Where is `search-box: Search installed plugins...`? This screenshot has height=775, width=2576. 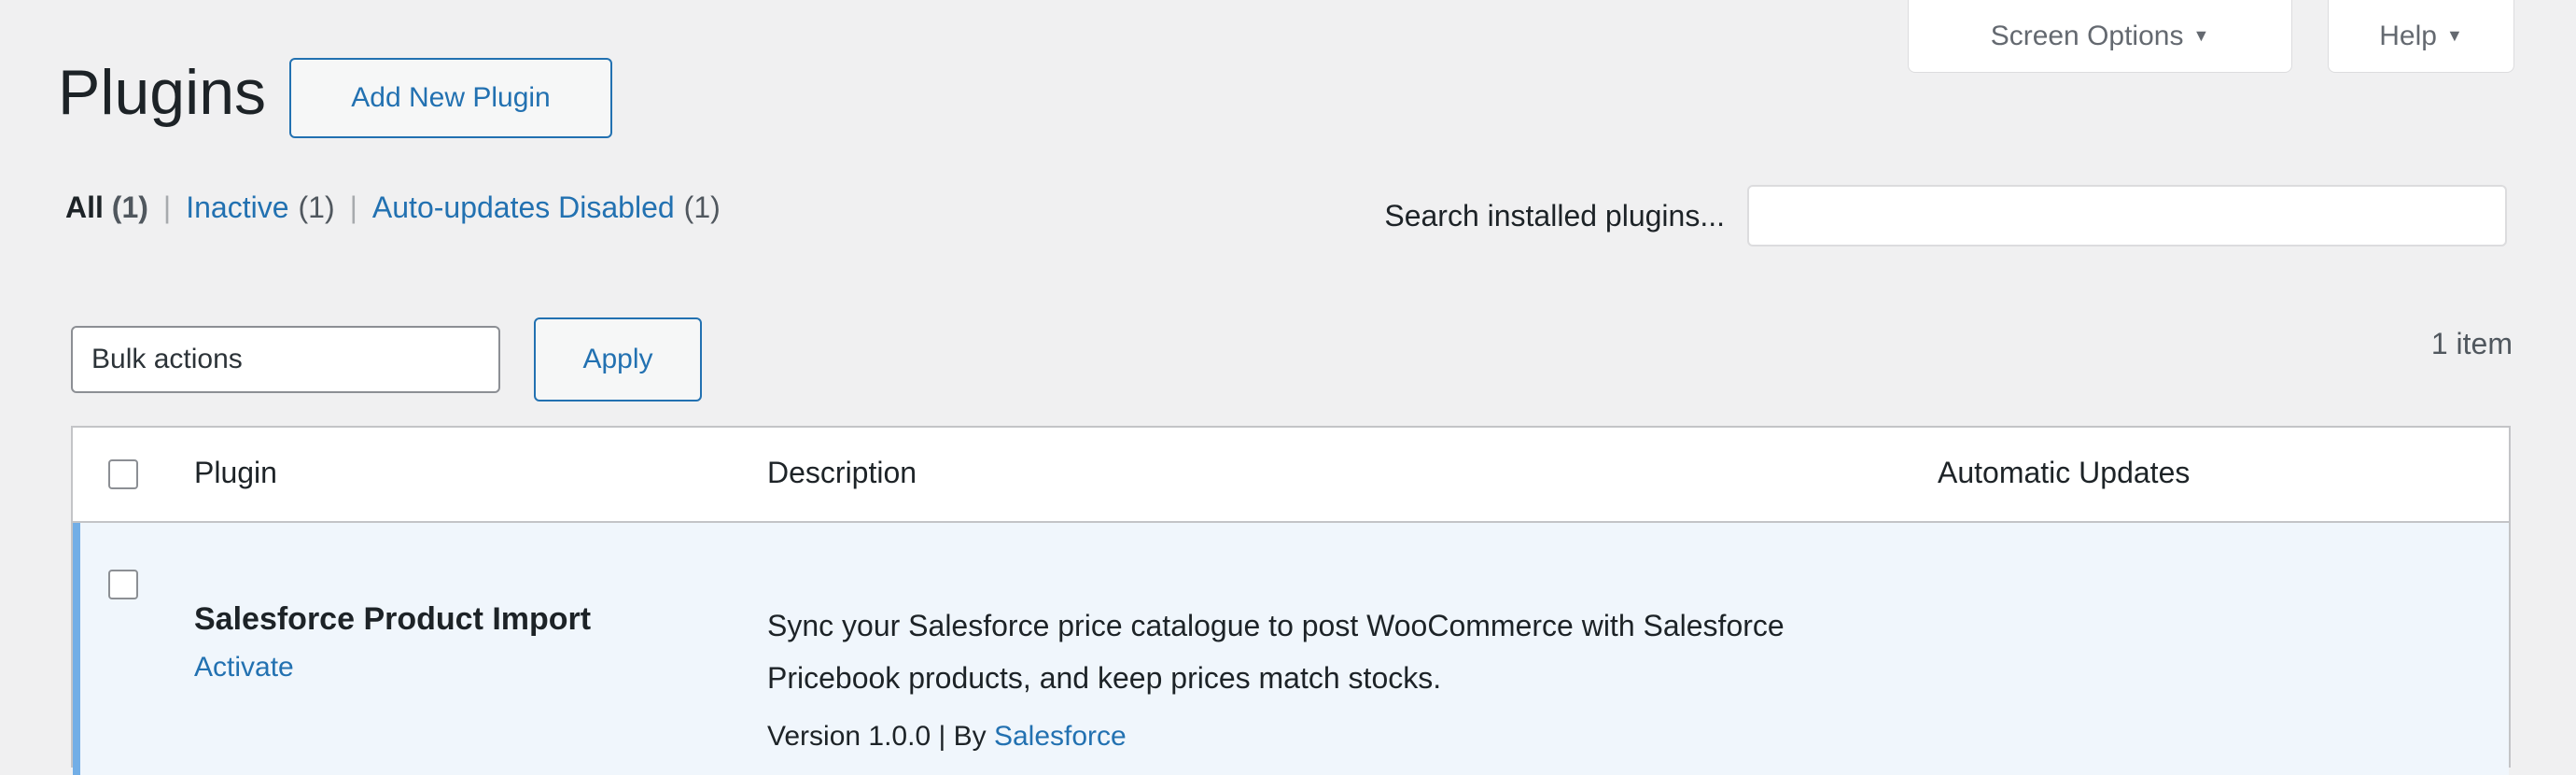
search-box: Search installed plugins... is located at coordinates (1945, 216).